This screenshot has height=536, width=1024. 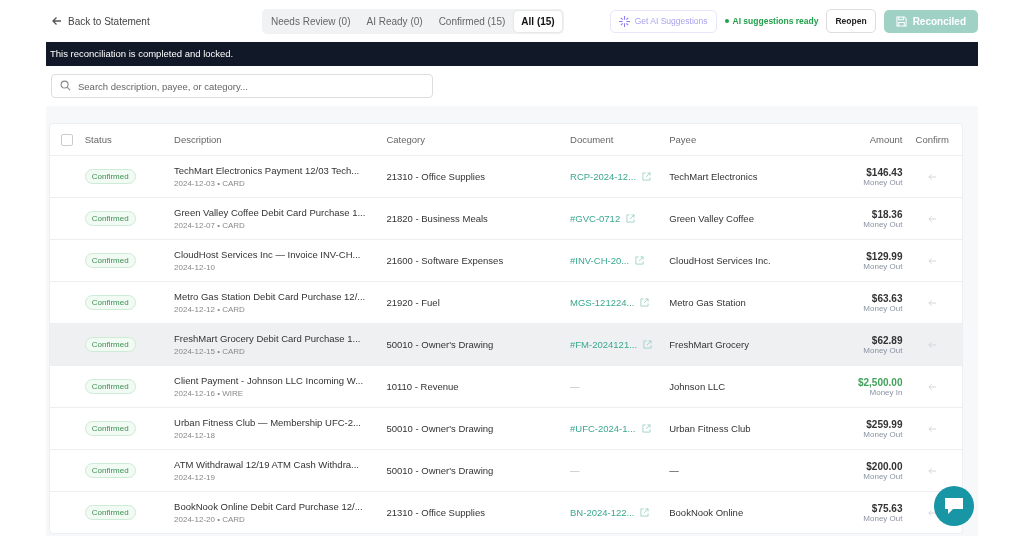 I want to click on payee-text: TechMart Electronics, so click(x=713, y=176).